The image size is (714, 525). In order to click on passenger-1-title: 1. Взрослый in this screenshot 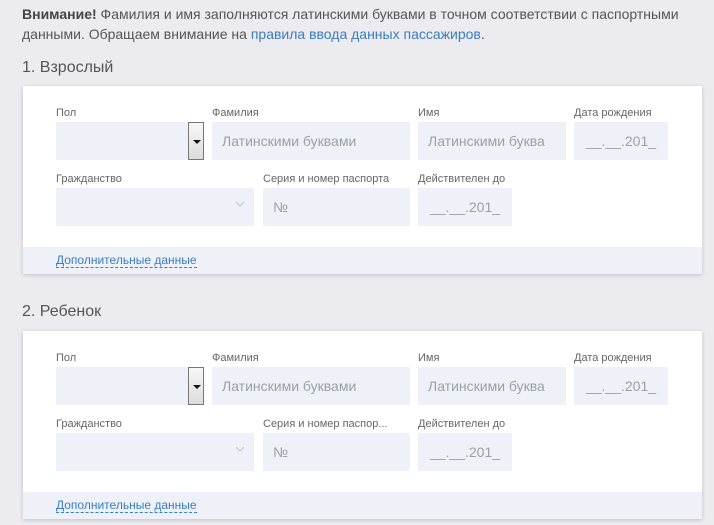, I will do `click(68, 67)`.